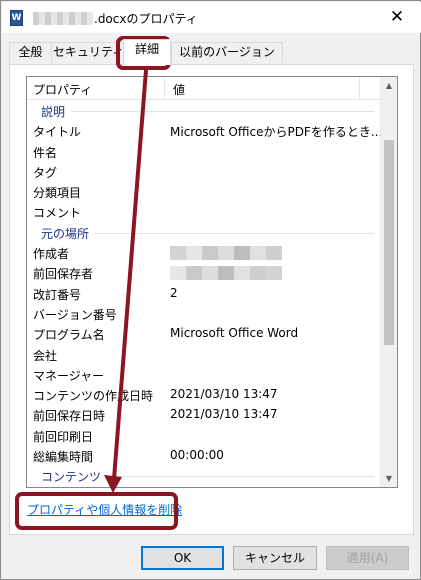 This screenshot has height=580, width=421. I want to click on column-separator-end, so click(359, 88).